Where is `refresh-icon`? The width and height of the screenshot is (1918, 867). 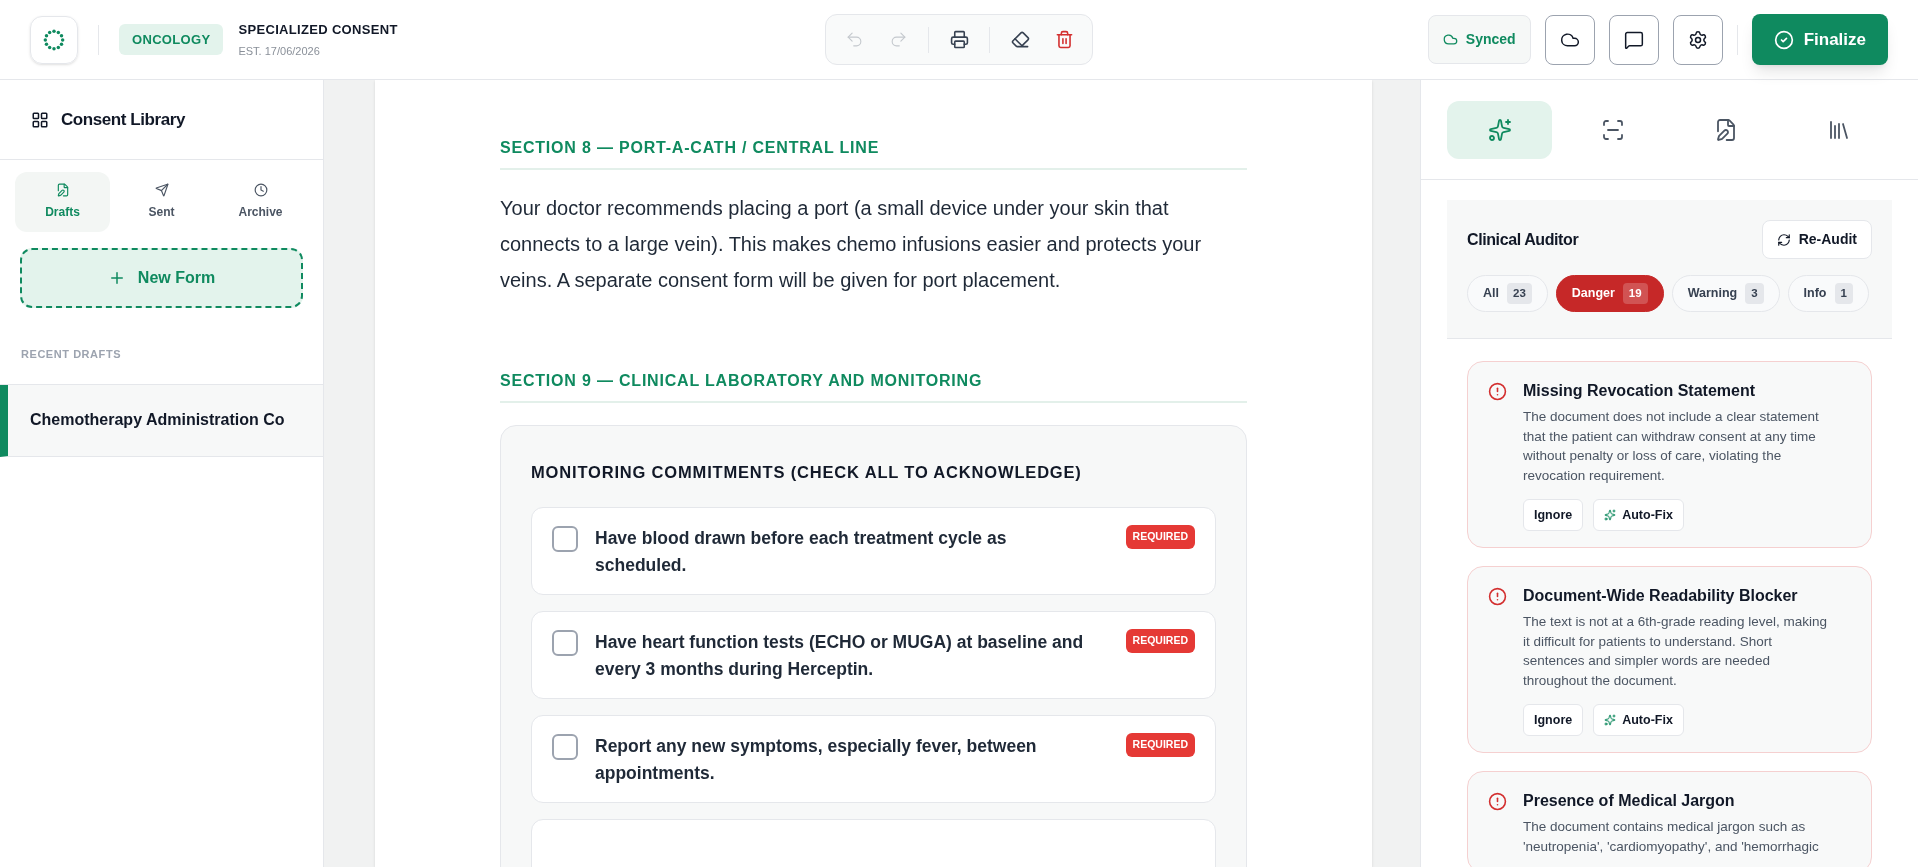
refresh-icon is located at coordinates (1783, 239).